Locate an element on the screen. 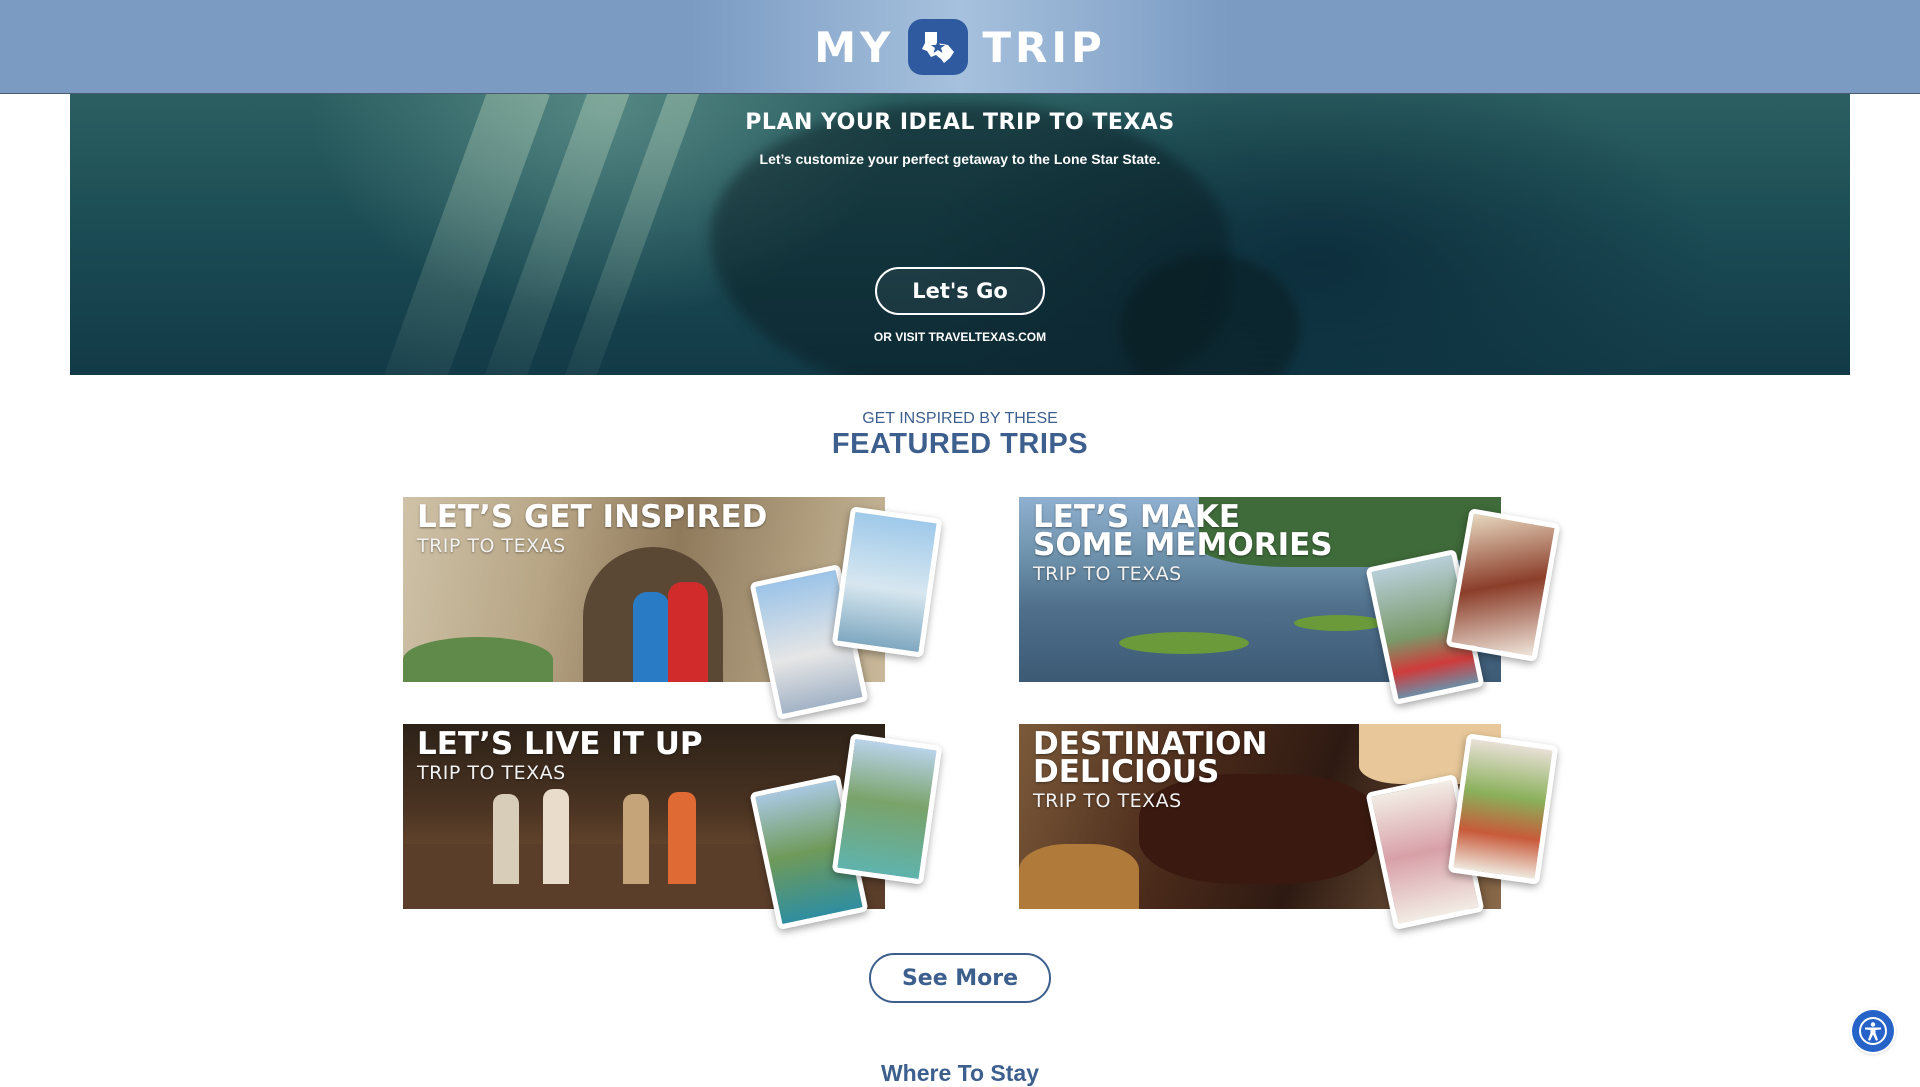 The height and width of the screenshot is (1087, 1920). trip-card-live-it-up: LET’S LIVE IT UP TRIP TO TEXAS is located at coordinates (683, 834).